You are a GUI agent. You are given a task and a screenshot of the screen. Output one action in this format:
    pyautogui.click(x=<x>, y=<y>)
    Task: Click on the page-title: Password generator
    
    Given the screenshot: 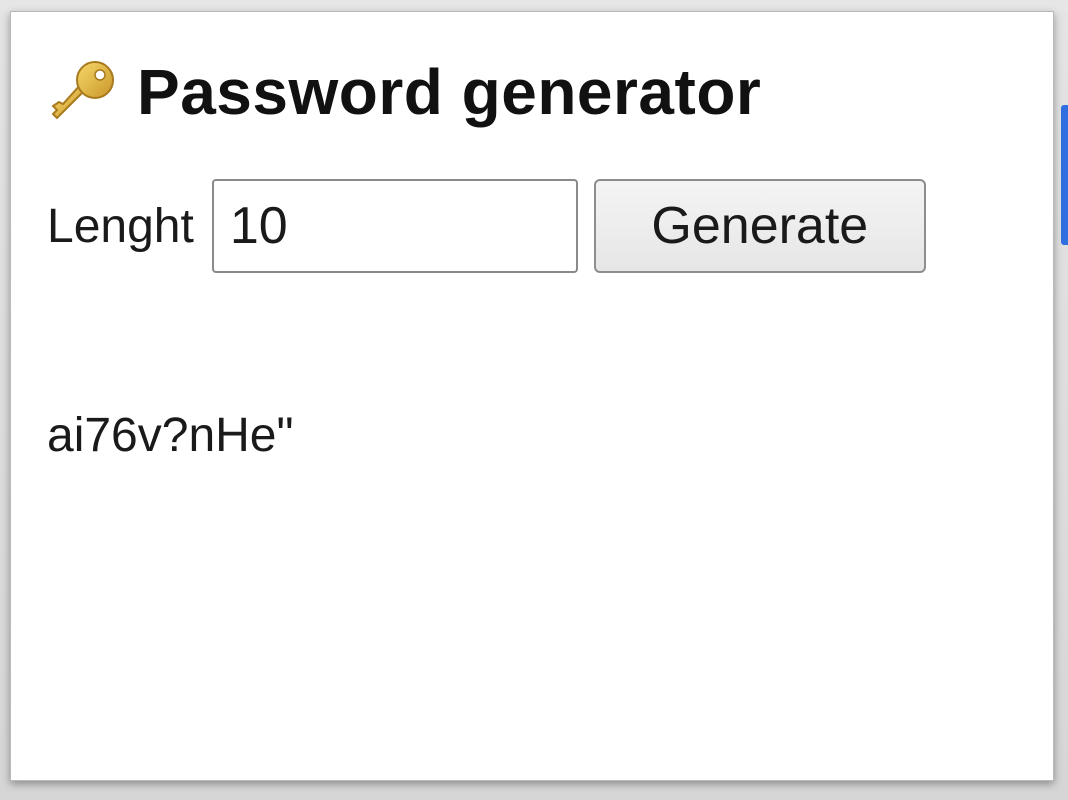 What is the action you would take?
    pyautogui.click(x=449, y=92)
    